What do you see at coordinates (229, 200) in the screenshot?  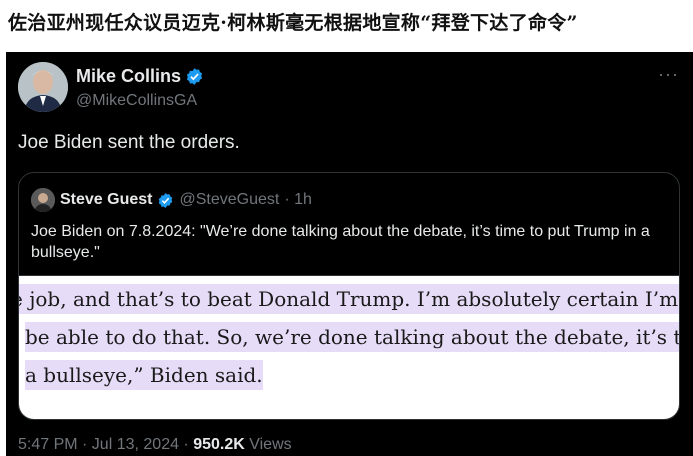 I see `quote-author-handle: @SteveGuest` at bounding box center [229, 200].